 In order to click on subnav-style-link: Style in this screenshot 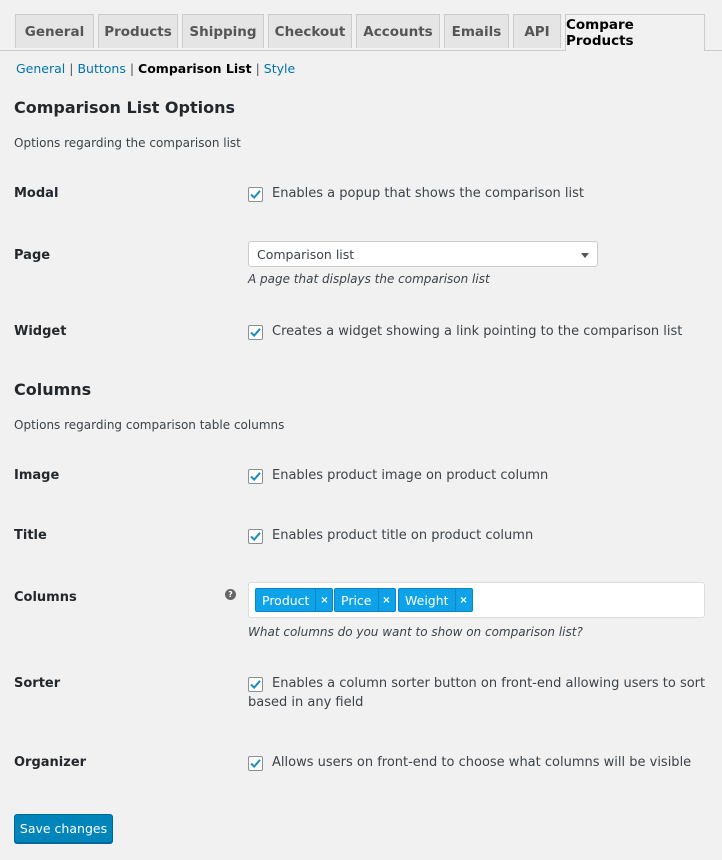, I will do `click(279, 68)`.